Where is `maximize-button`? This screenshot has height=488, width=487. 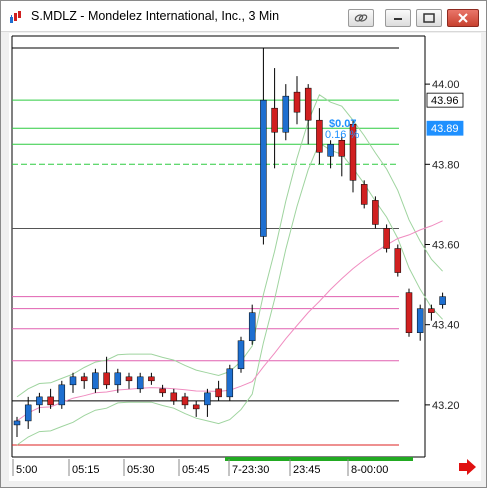
maximize-button is located at coordinates (429, 18).